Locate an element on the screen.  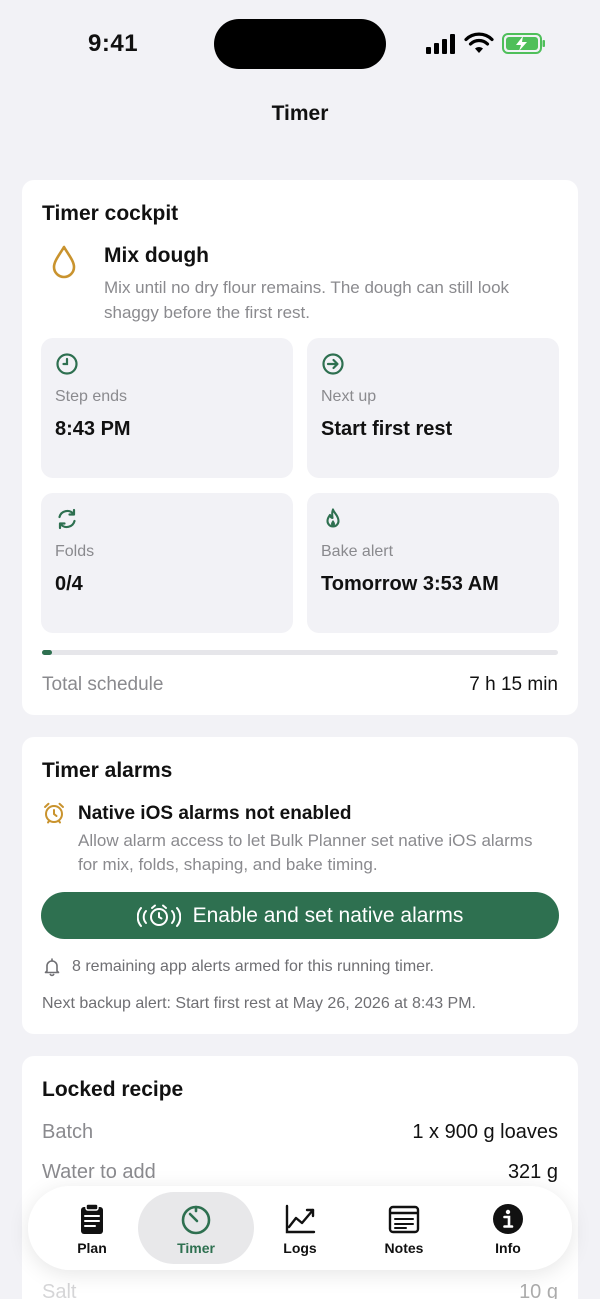
tile-value: Tomorrow 3:53 AM is located at coordinates (410, 584).